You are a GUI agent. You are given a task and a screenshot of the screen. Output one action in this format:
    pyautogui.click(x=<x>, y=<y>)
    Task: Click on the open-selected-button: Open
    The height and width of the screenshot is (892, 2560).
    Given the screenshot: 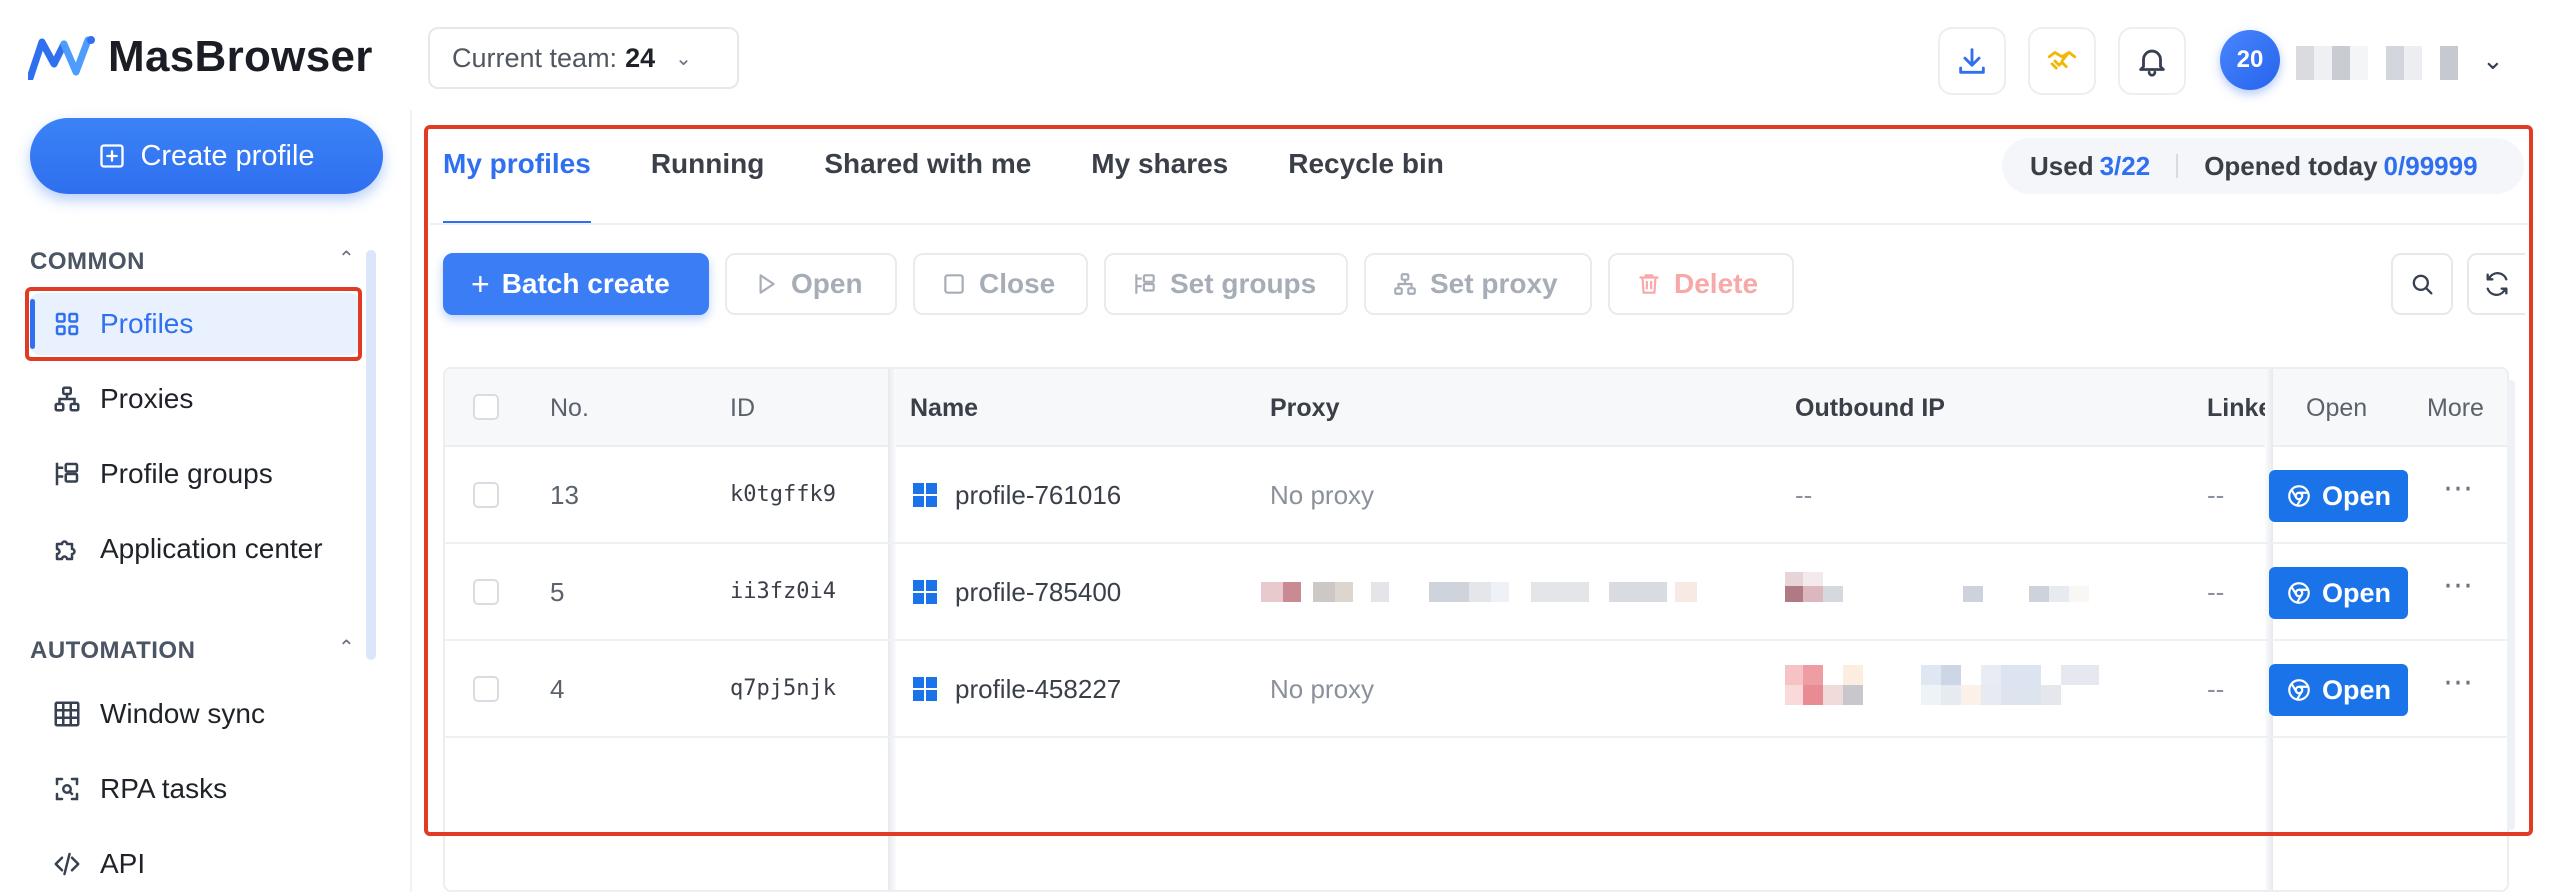 What is the action you would take?
    pyautogui.click(x=811, y=284)
    